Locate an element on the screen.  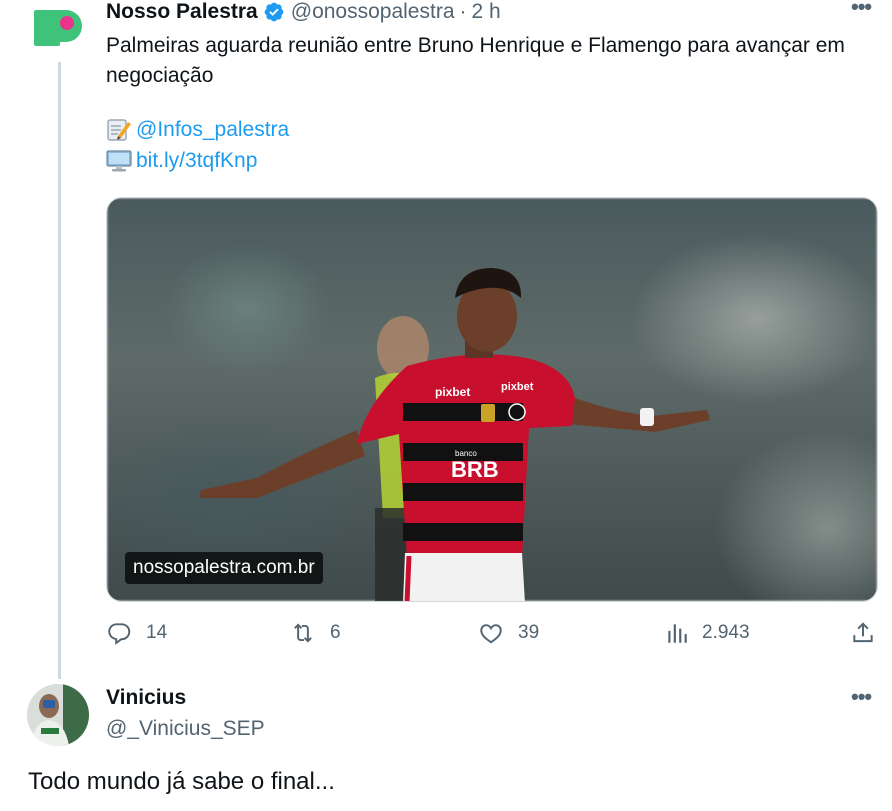
thread-connector-line is located at coordinates (59, 370).